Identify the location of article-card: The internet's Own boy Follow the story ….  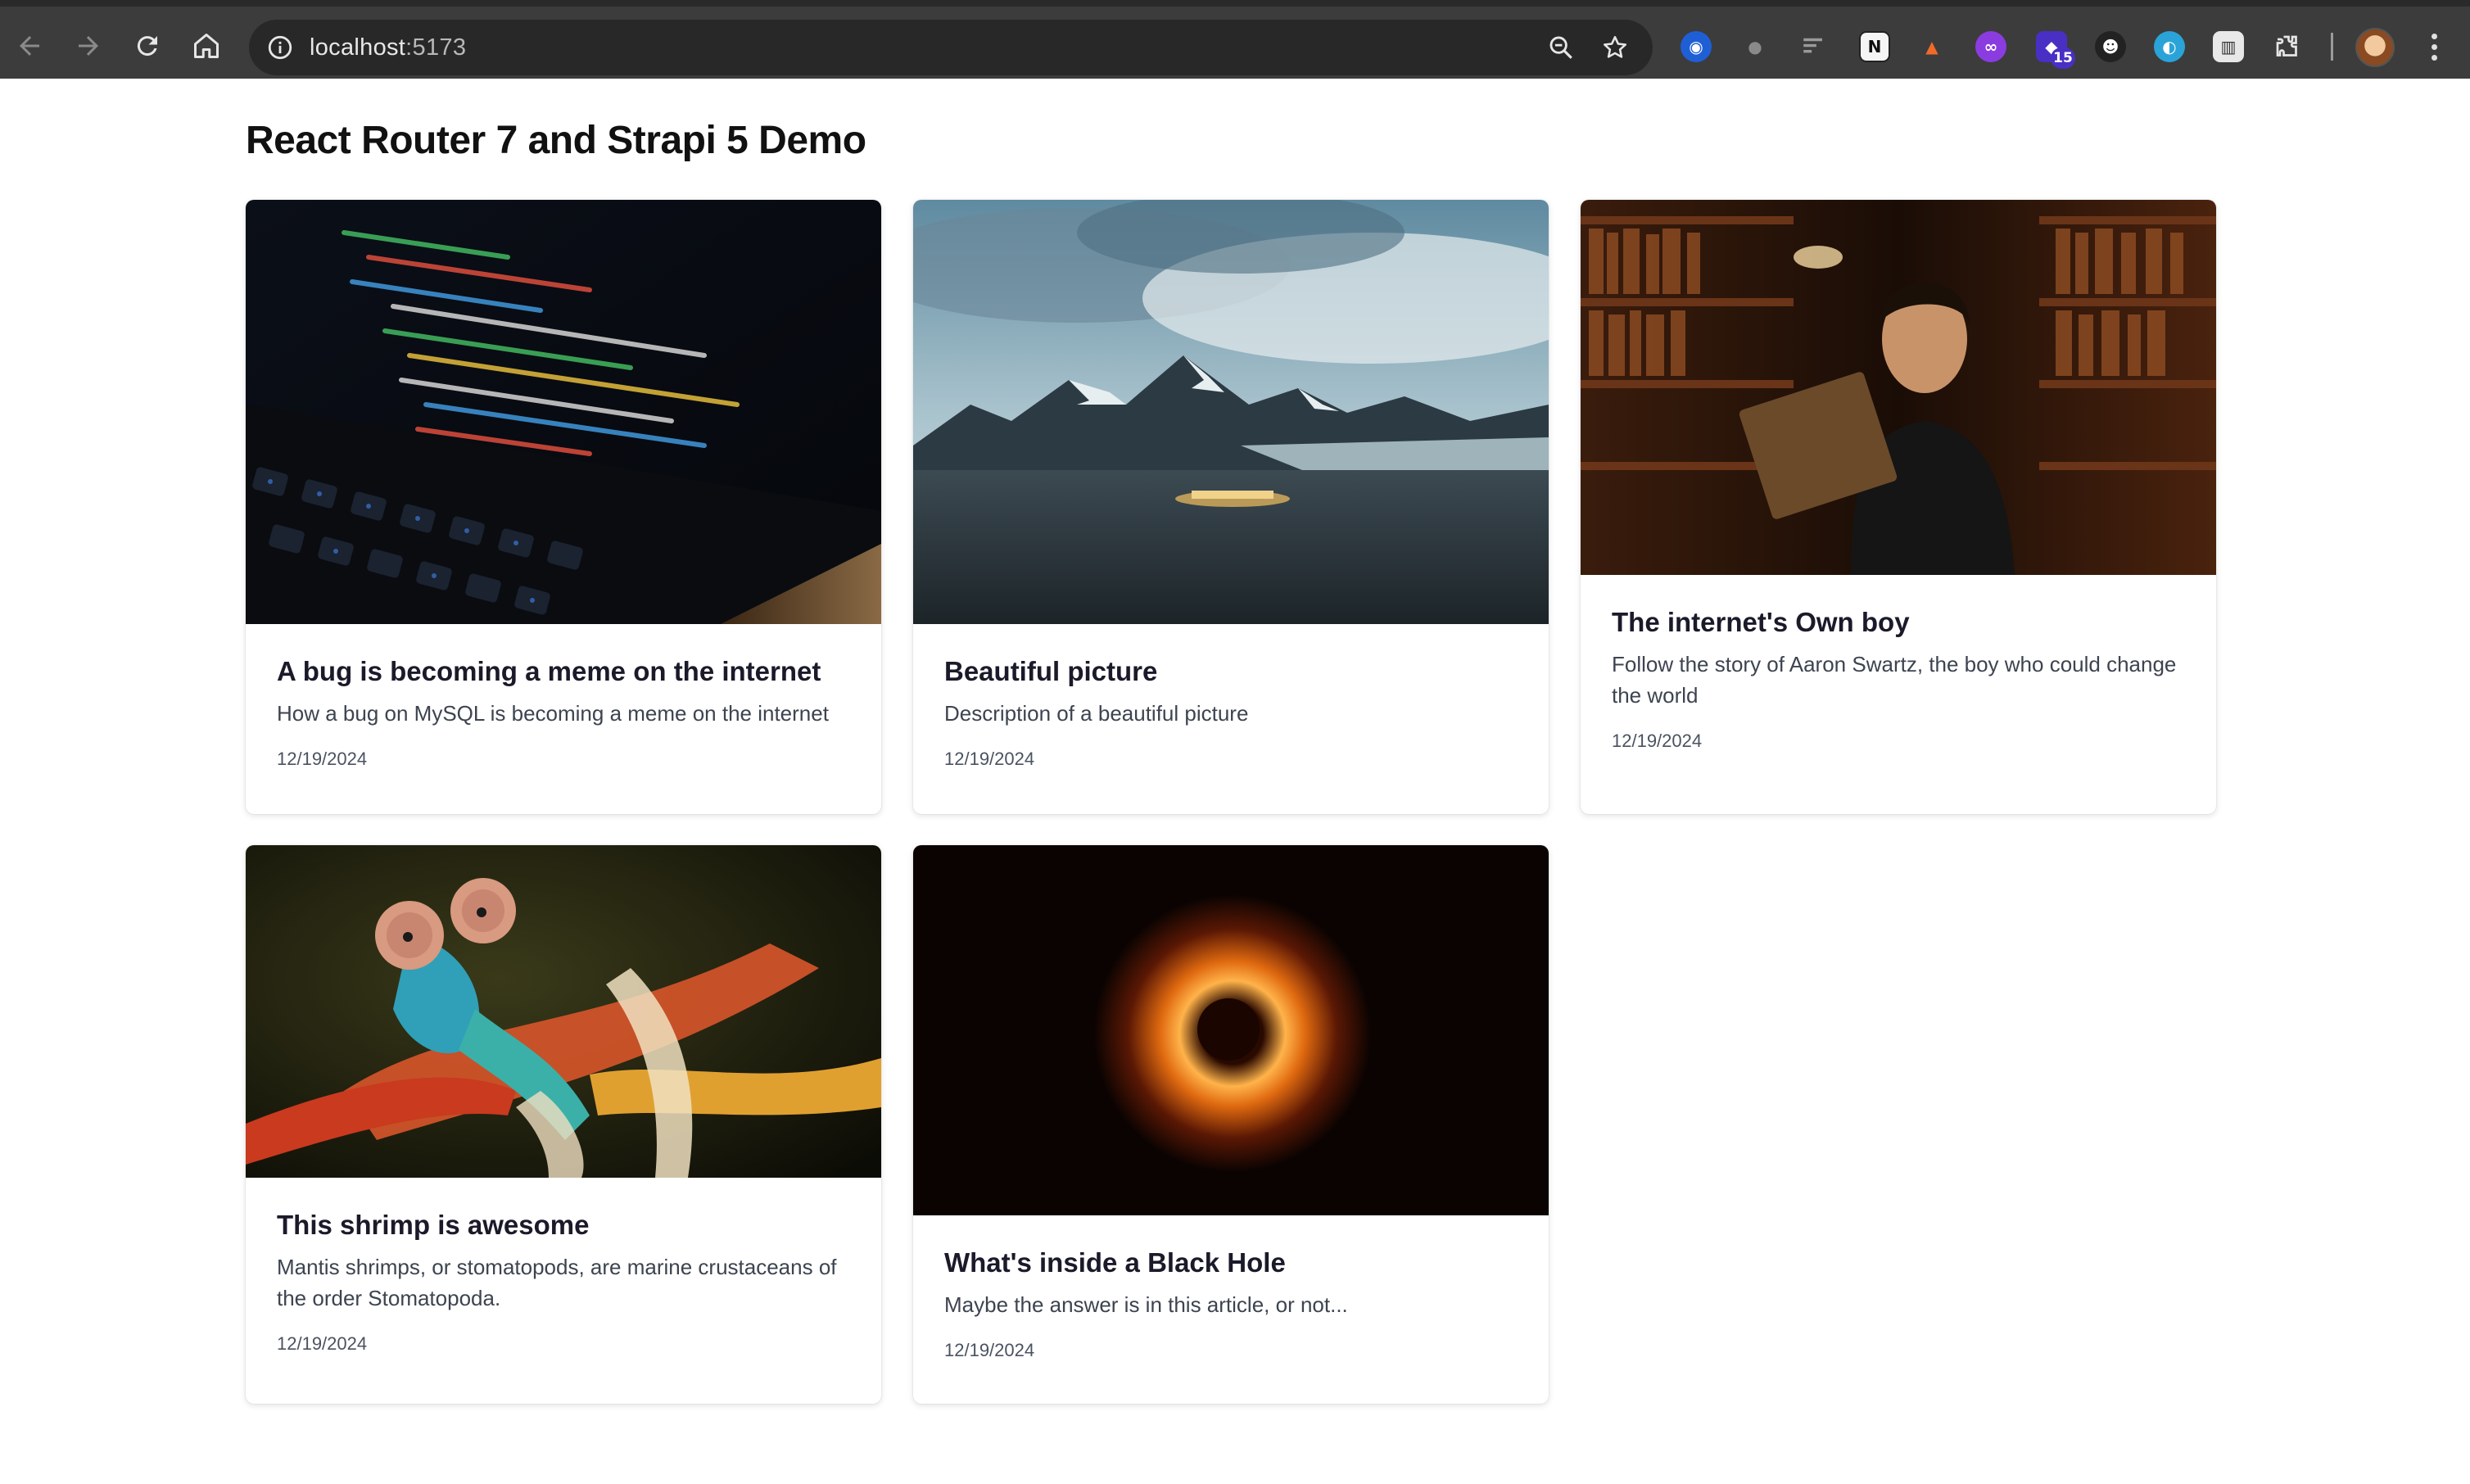
(1898, 507).